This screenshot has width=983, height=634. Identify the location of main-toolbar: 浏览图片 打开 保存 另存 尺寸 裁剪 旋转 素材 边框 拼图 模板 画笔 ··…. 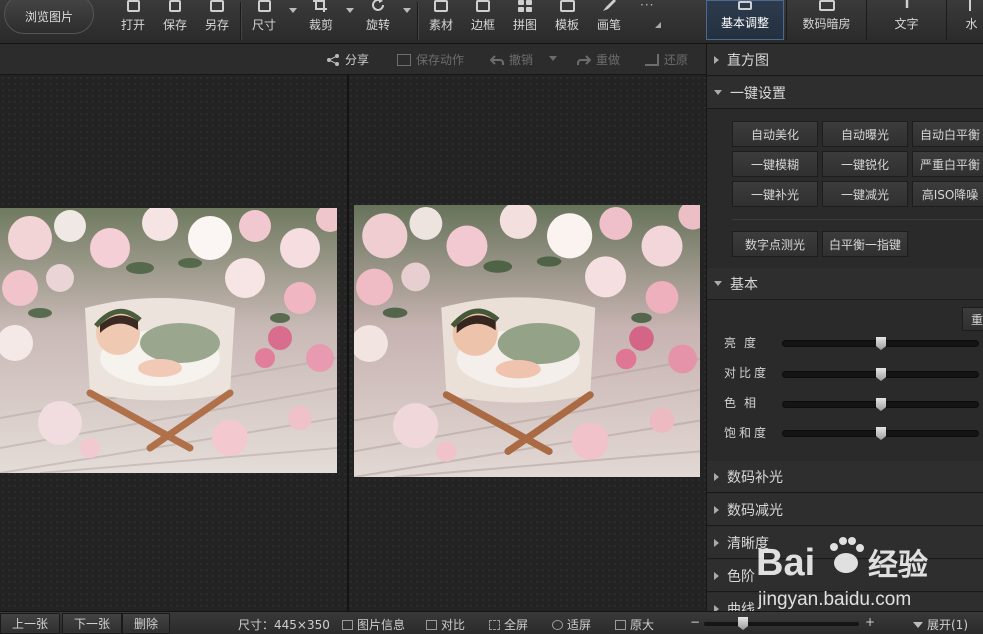
(491, 22).